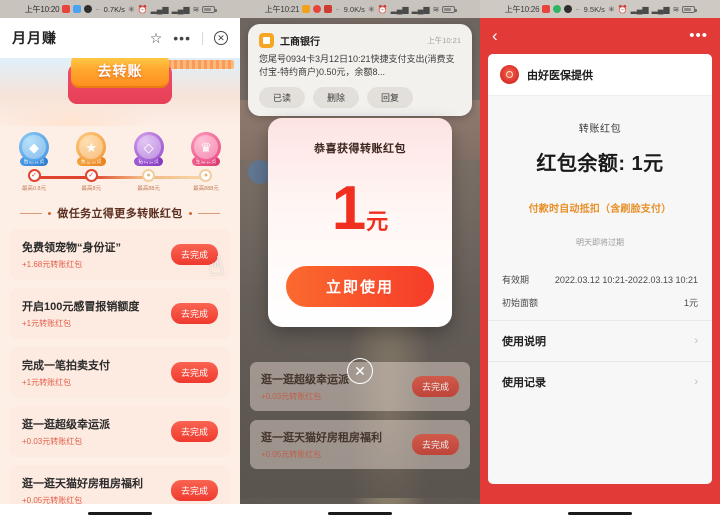  What do you see at coordinates (34, 180) in the screenshot?
I see `rail-node: ✓ 最高0.8元` at bounding box center [34, 180].